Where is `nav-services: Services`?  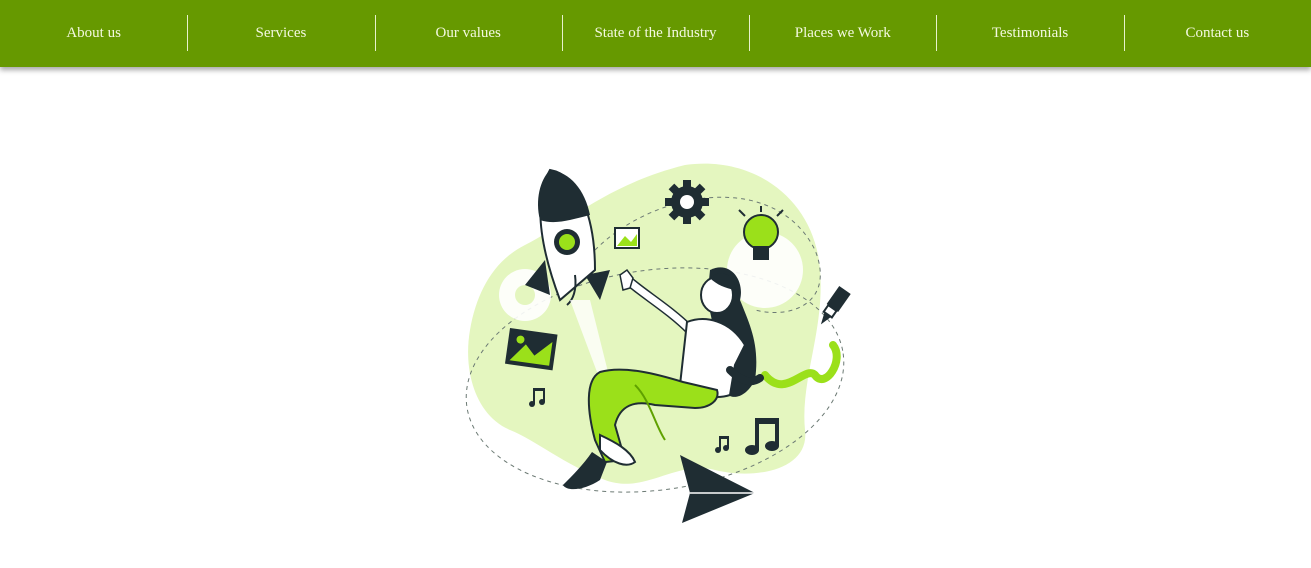
nav-services: Services is located at coordinates (280, 33).